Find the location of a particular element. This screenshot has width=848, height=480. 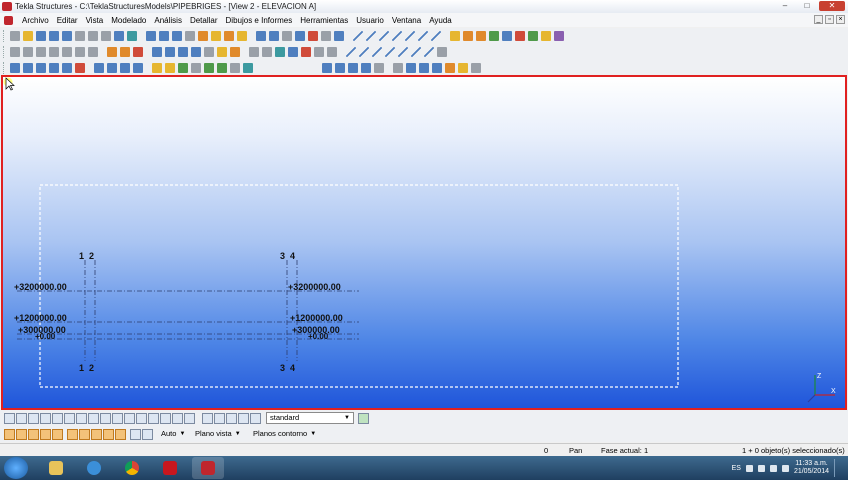

select-switch-gridlines-icon is located at coordinates (69, 418).